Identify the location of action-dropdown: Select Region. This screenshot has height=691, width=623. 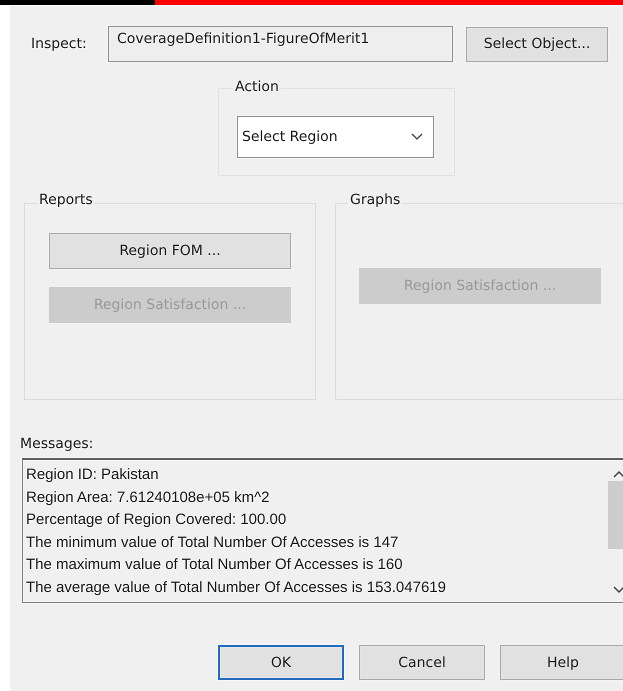
(335, 137).